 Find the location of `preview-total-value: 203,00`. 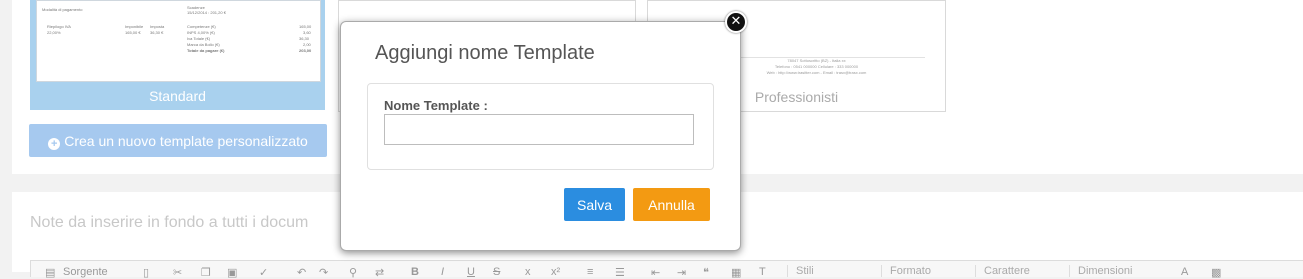

preview-total-value: 203,00 is located at coordinates (305, 50).